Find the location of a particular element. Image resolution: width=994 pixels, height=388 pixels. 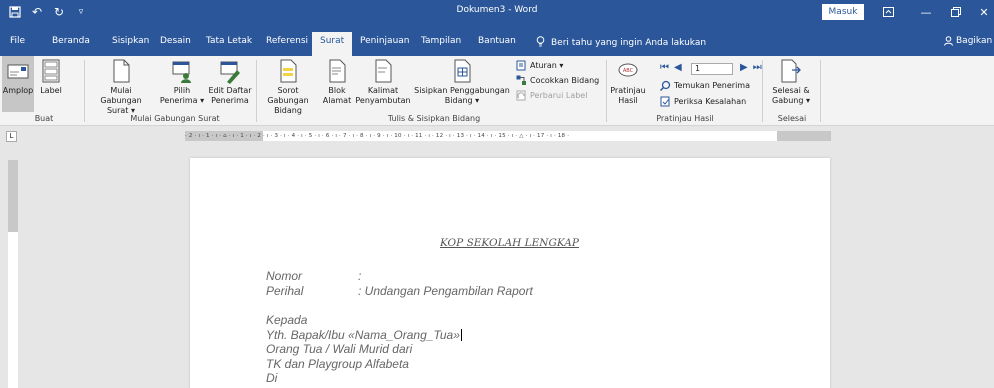

greeting-line-icon is located at coordinates (383, 71).